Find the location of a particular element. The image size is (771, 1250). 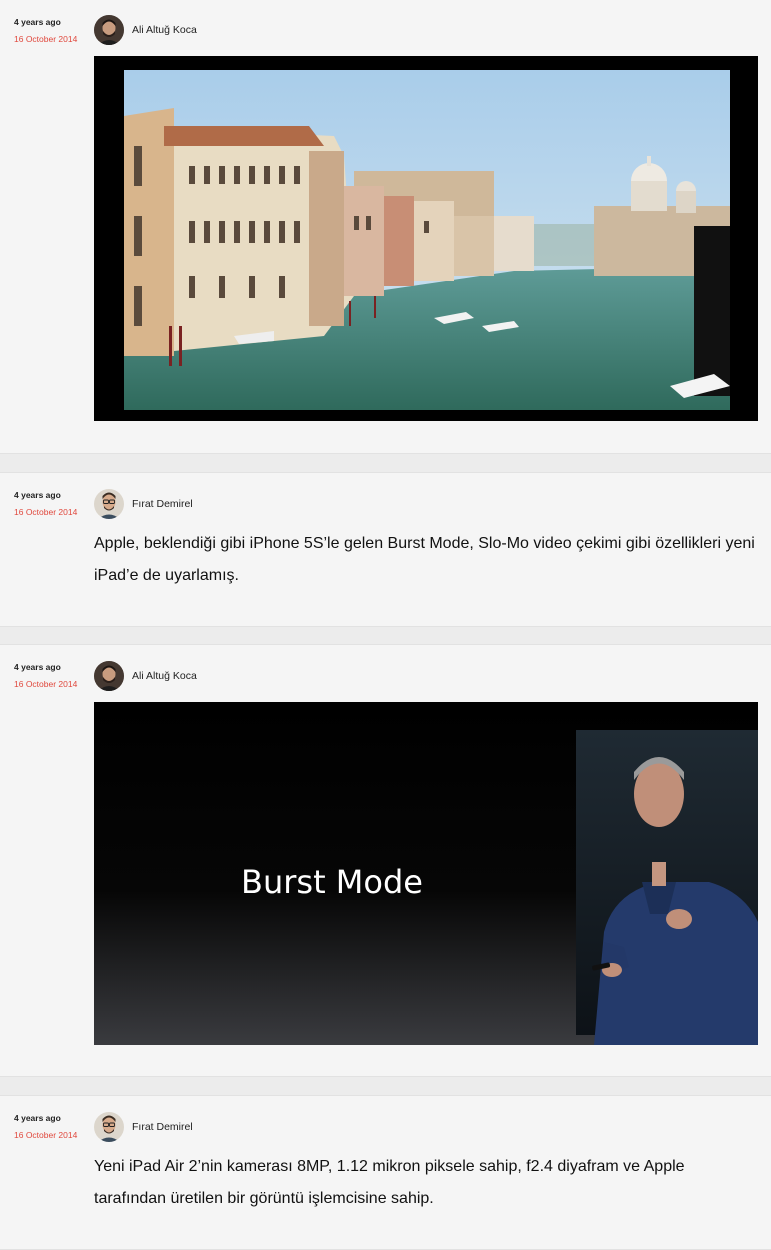

burst-mode-caption: Burst Mode is located at coordinates (332, 882).